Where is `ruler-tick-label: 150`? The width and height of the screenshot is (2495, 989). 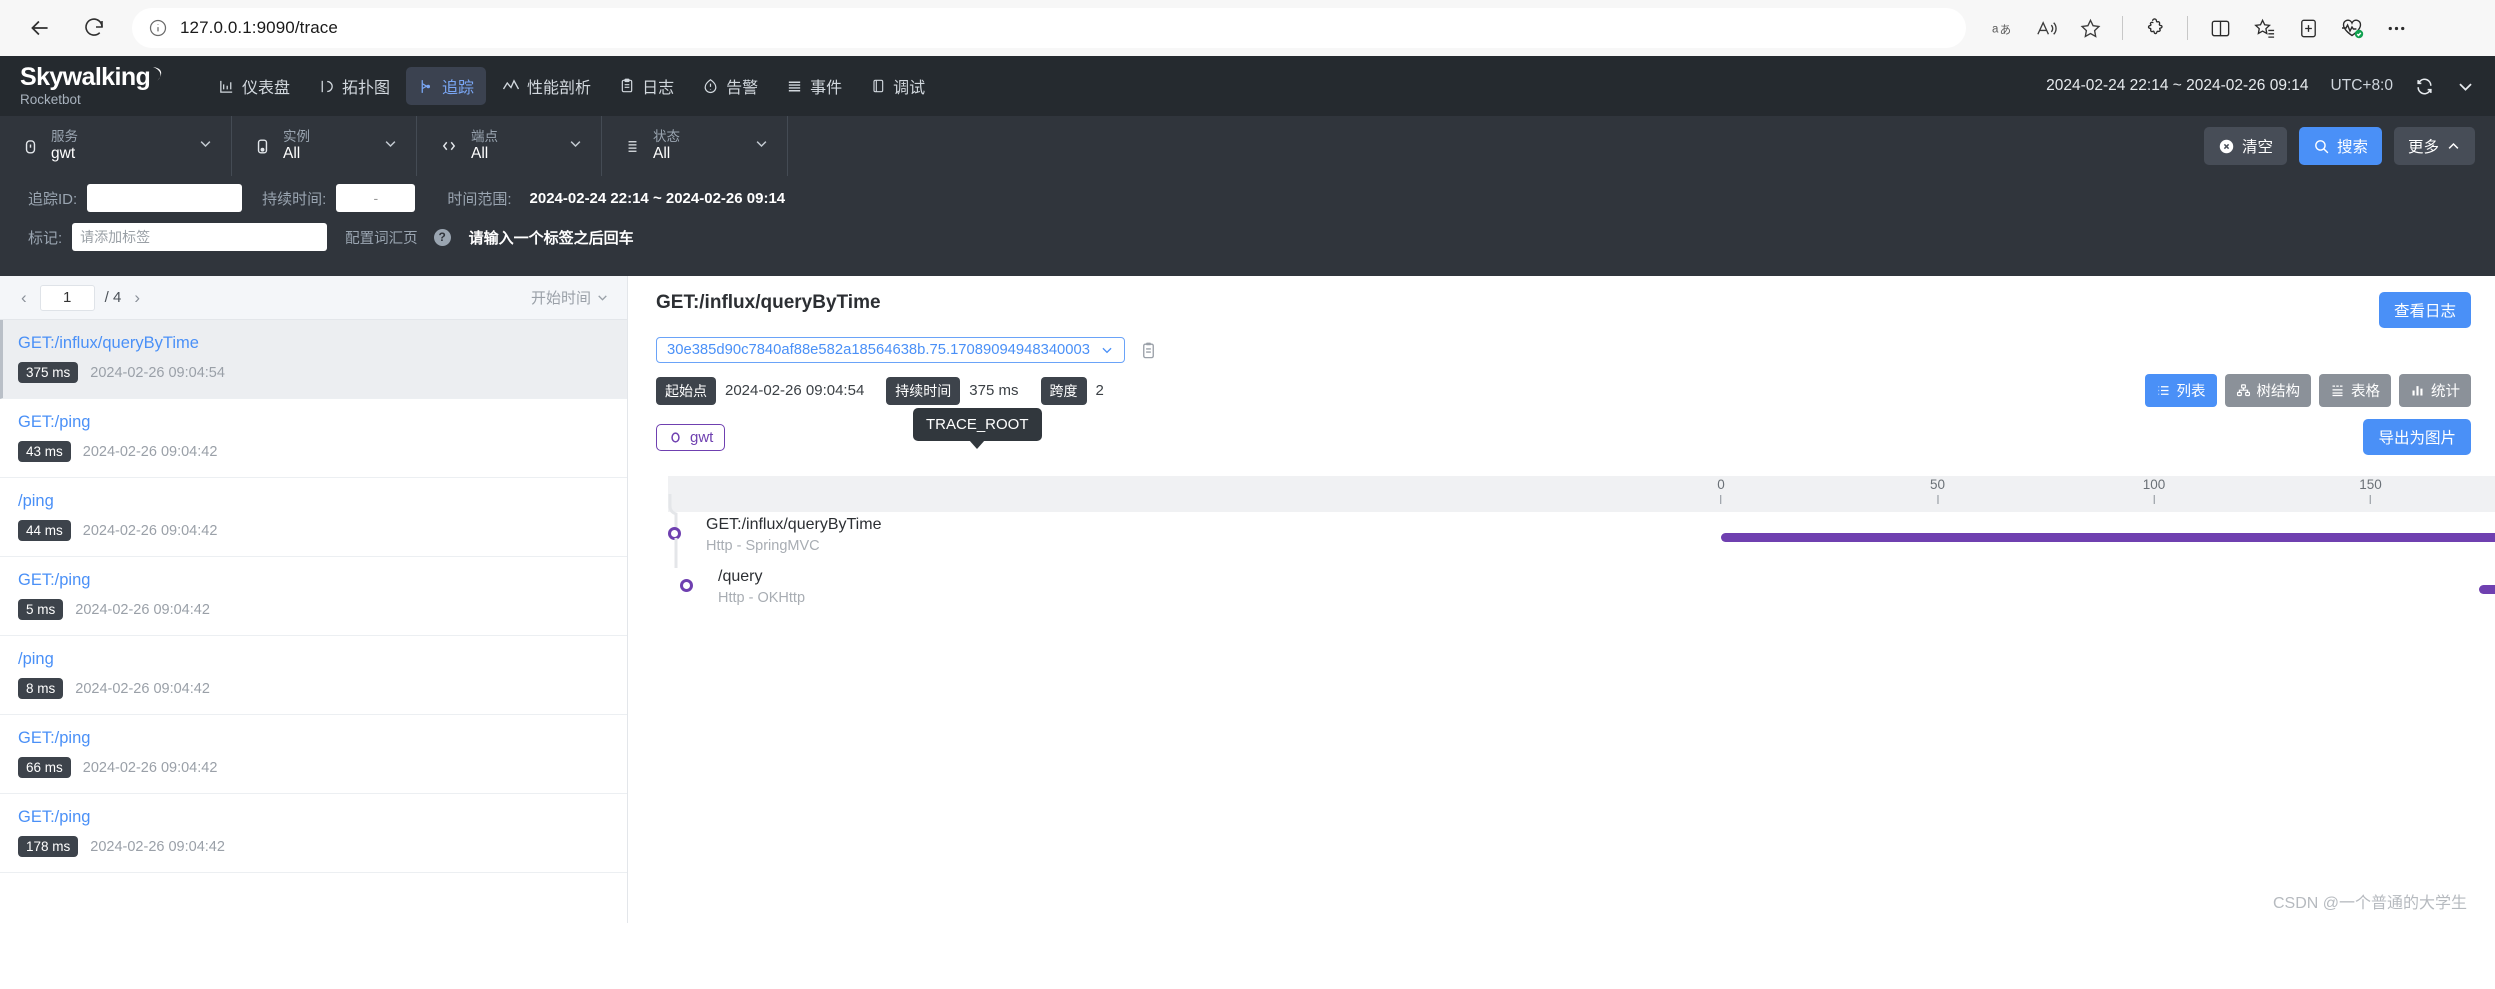 ruler-tick-label: 150 is located at coordinates (2370, 484).